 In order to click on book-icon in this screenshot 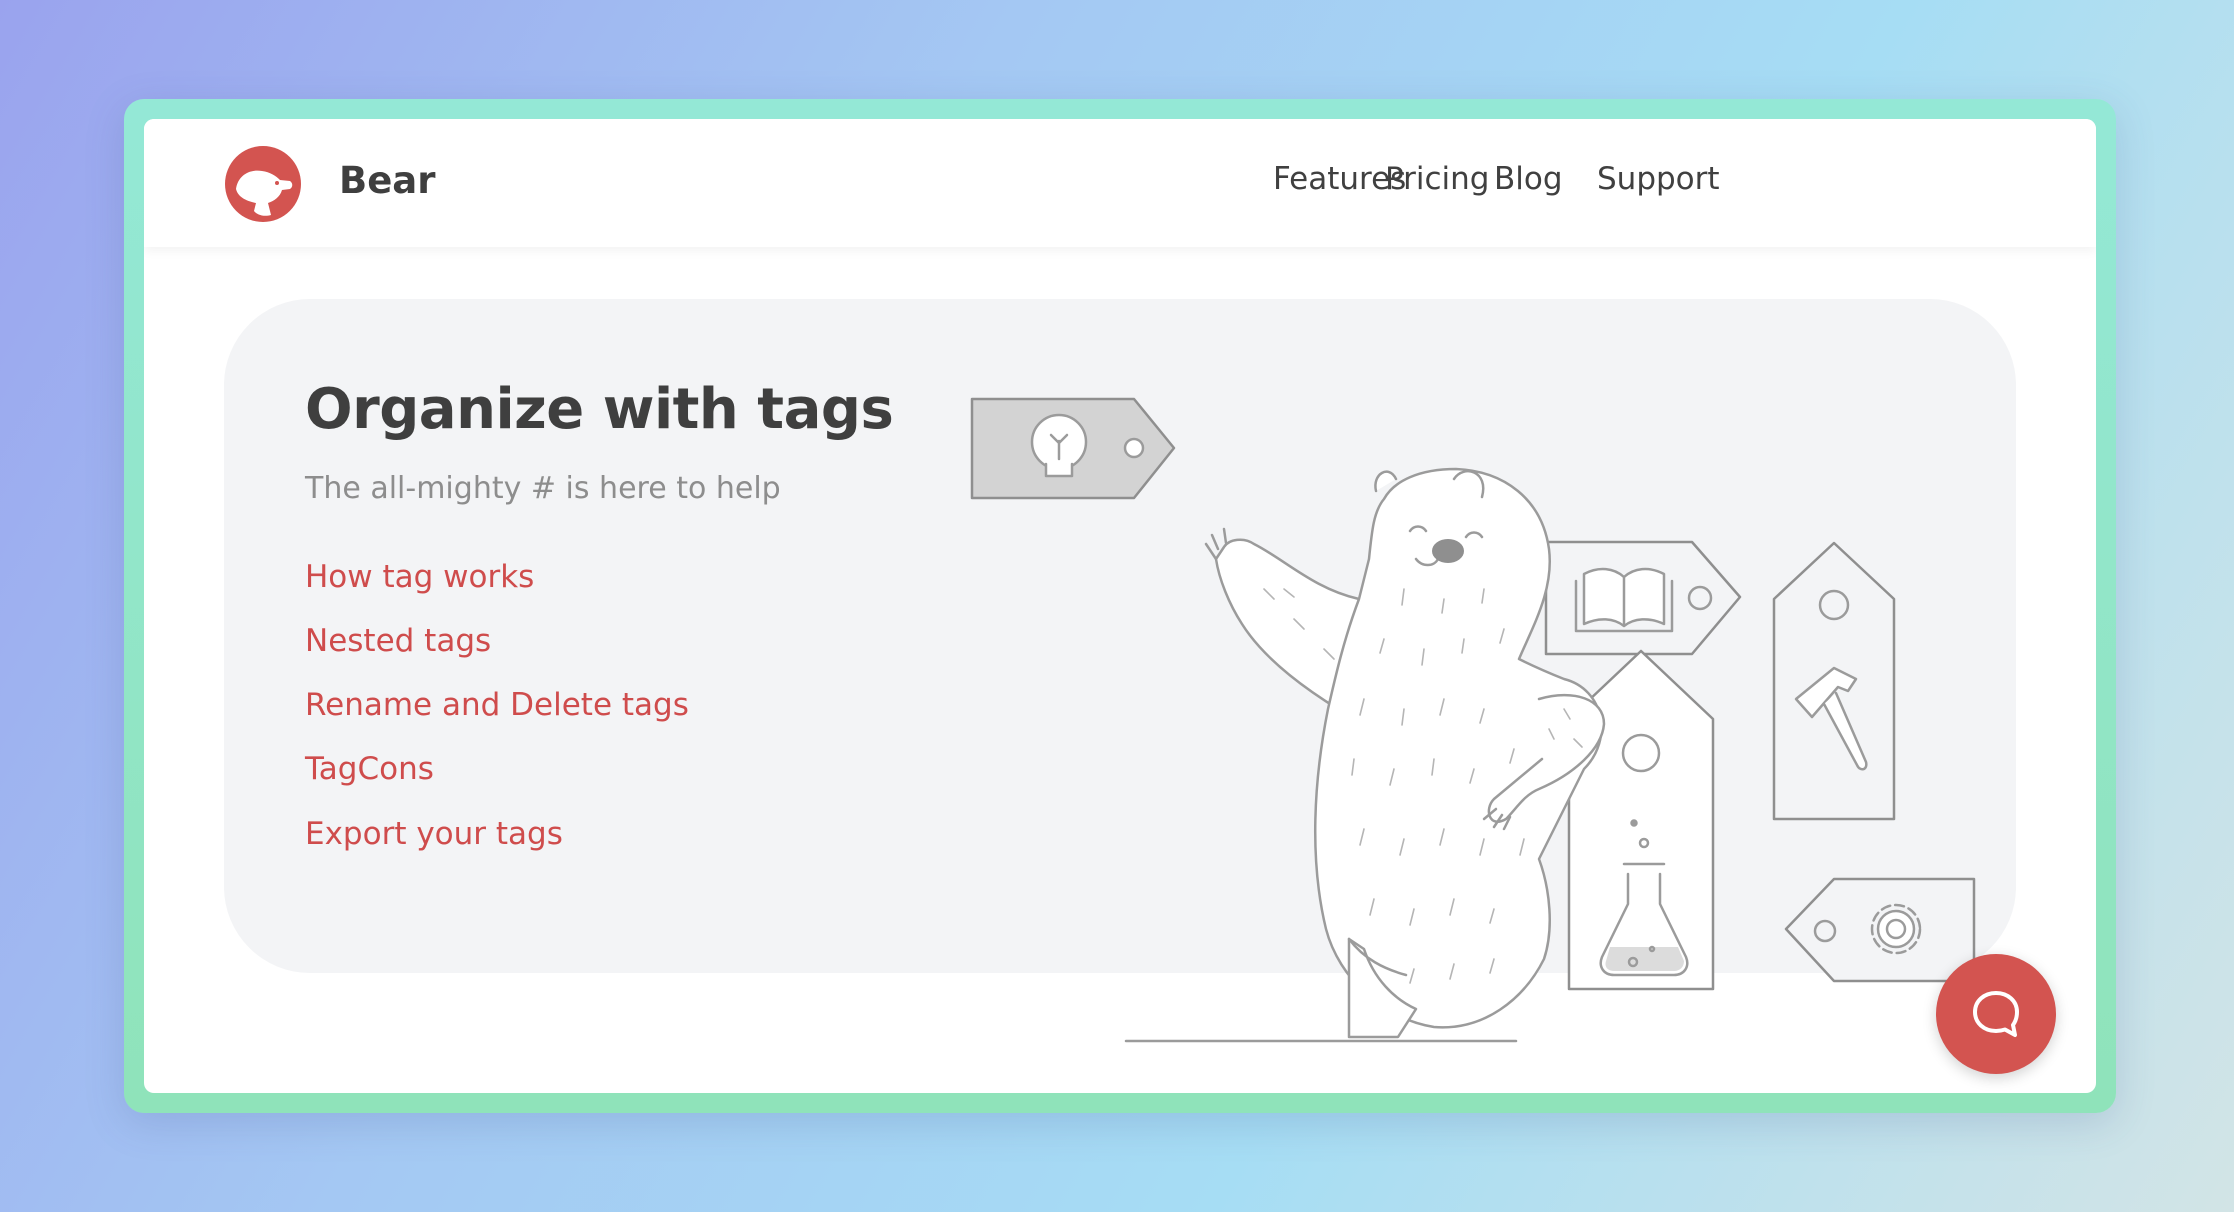, I will do `click(1624, 600)`.